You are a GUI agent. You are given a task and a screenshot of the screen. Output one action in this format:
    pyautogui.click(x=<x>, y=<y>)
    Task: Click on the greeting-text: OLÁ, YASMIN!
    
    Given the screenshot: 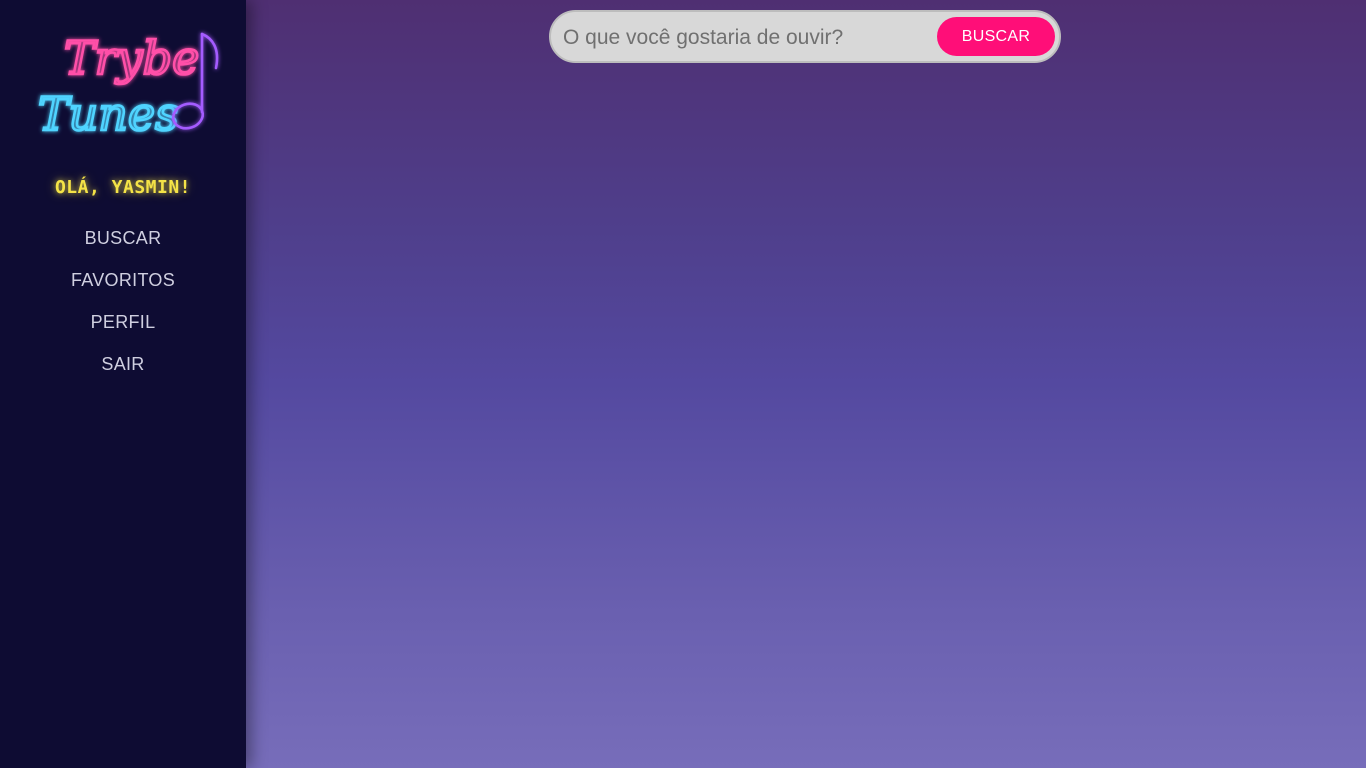 What is the action you would take?
    pyautogui.click(x=123, y=187)
    